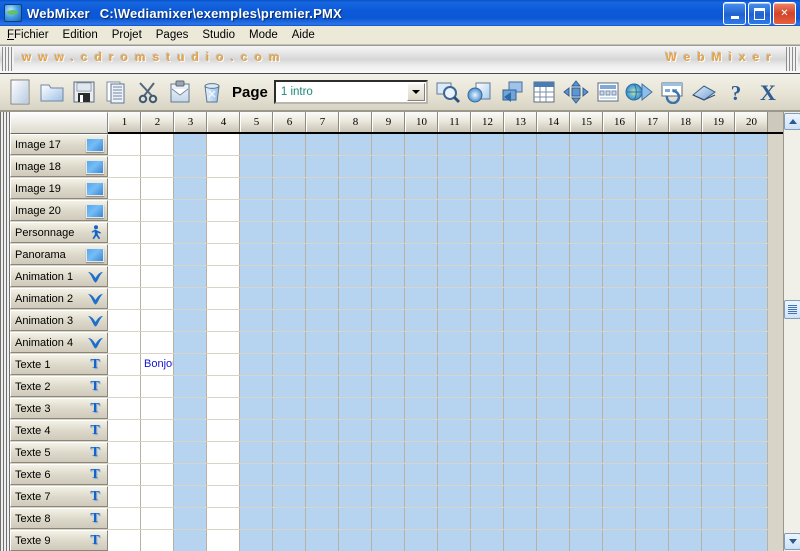  Describe the element at coordinates (576, 92) in the screenshot. I see `move-arrows-icon` at that location.